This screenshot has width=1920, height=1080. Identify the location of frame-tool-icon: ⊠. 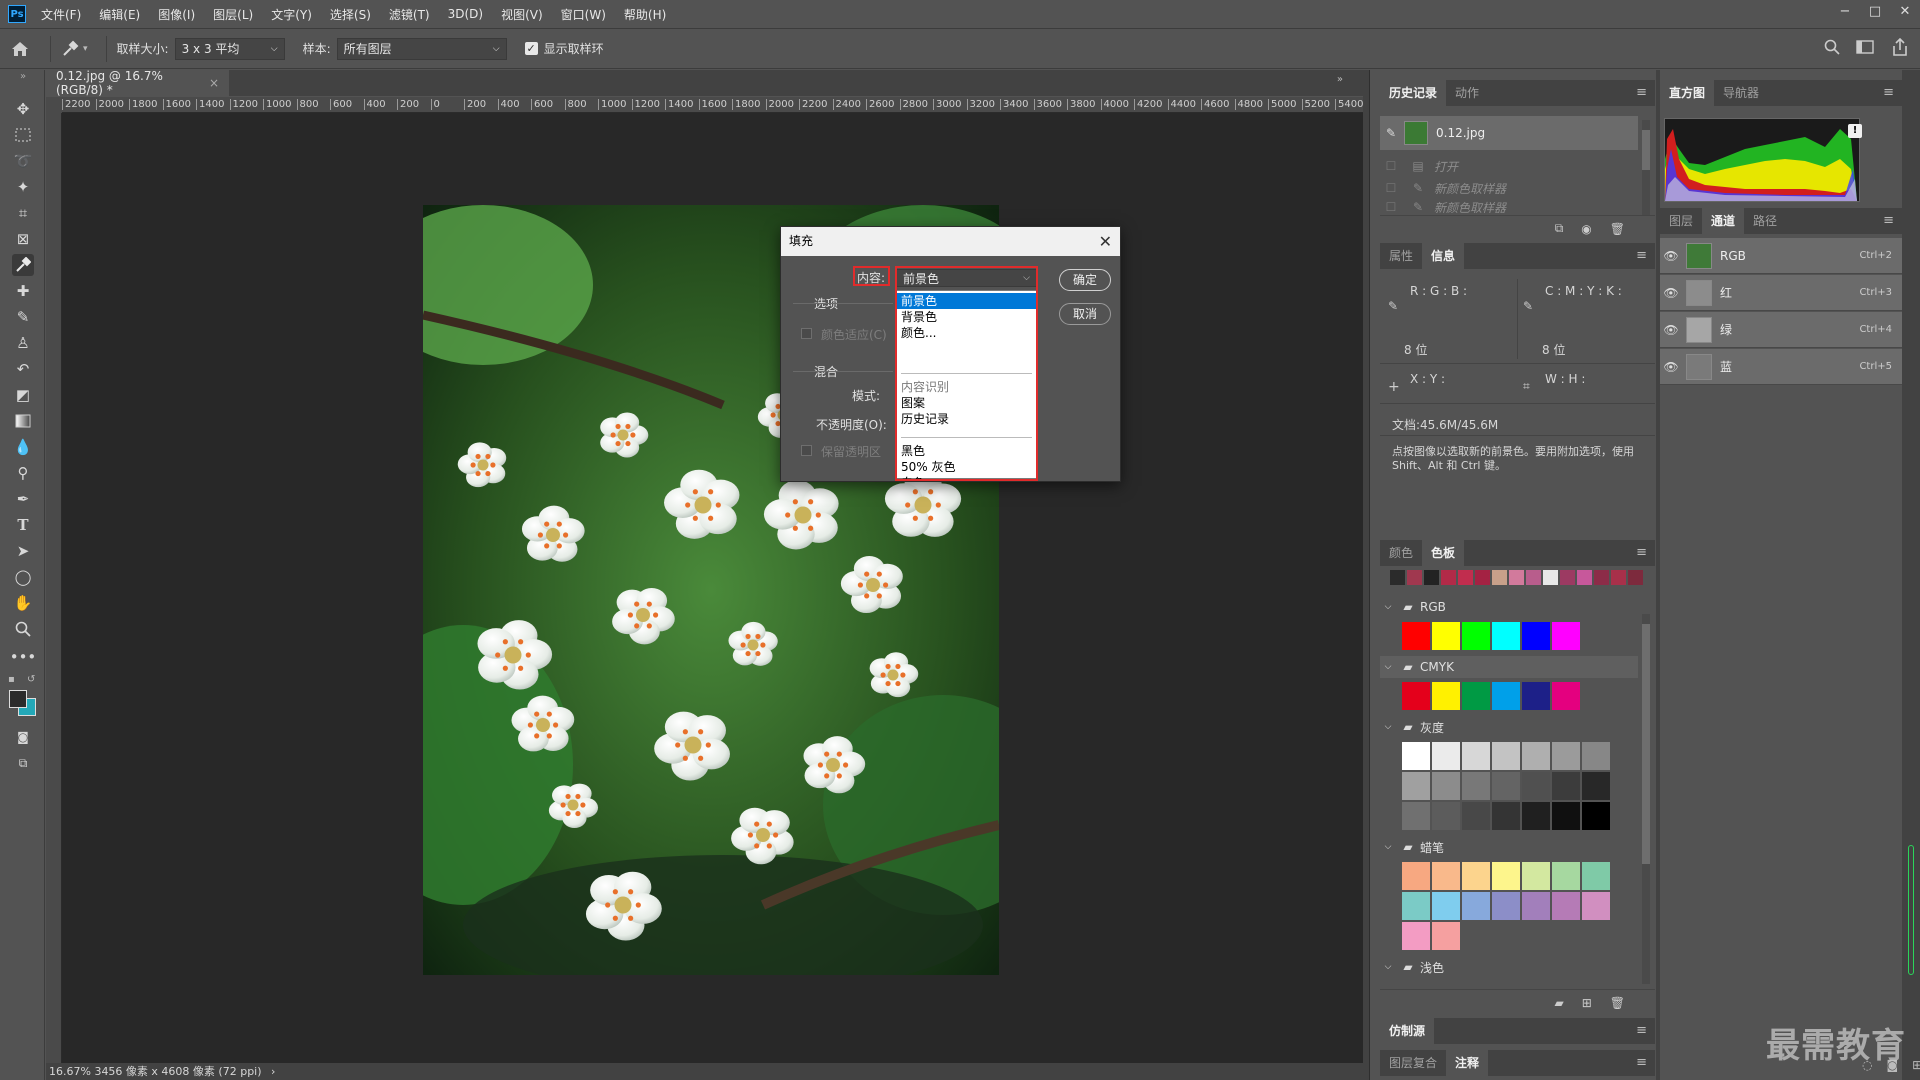
(23, 239).